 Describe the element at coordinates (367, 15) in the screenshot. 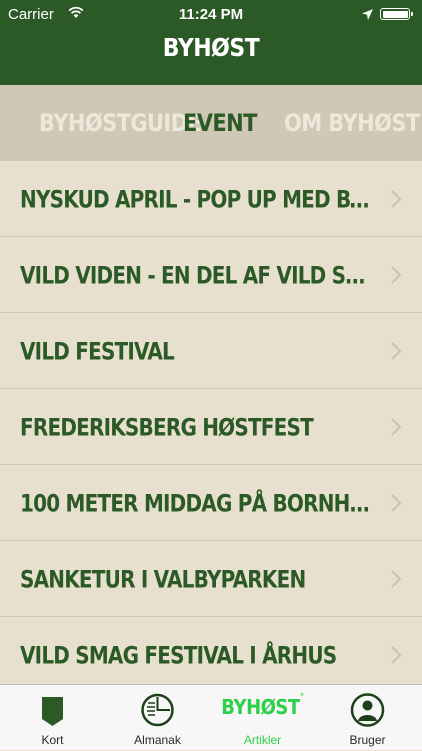

I see `location-arrow-icon` at that location.